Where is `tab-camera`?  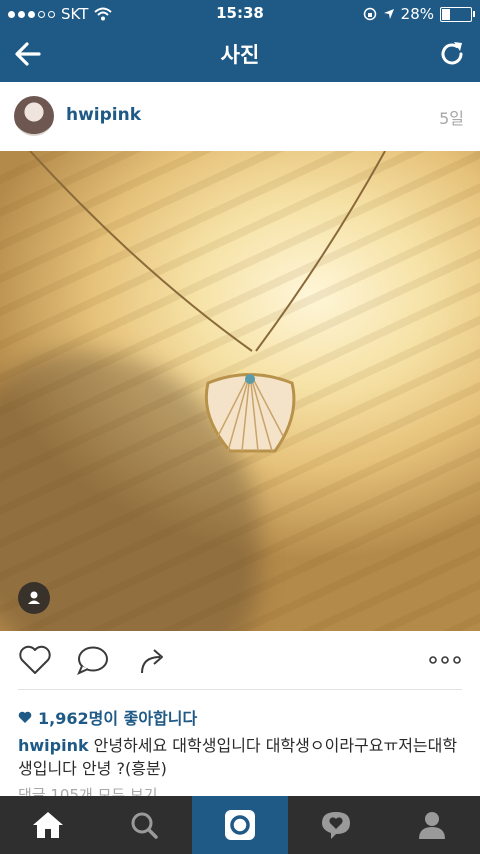
tab-camera is located at coordinates (240, 825).